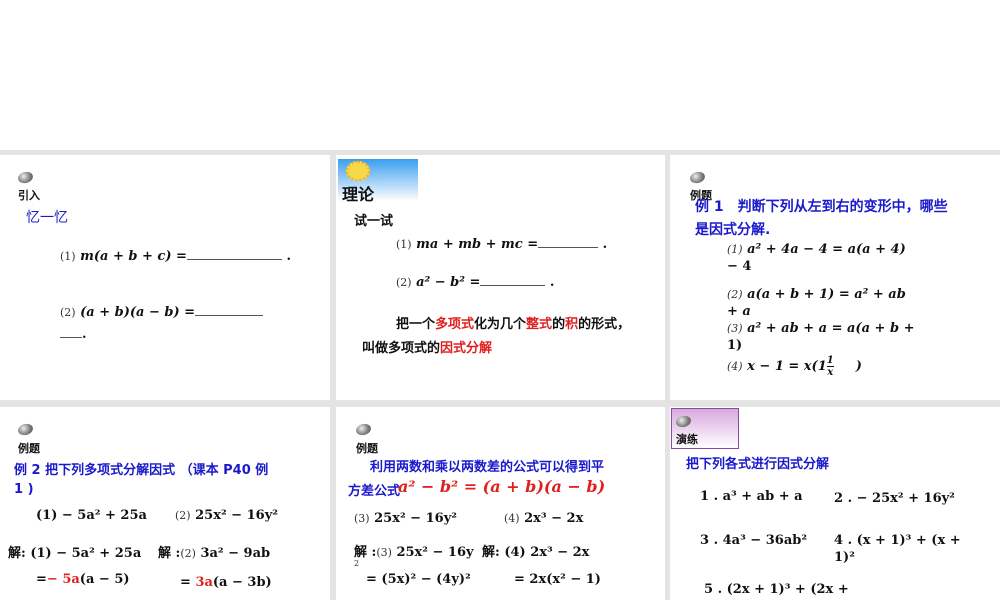 The image size is (1000, 600). What do you see at coordinates (735, 249) in the screenshot?
I see `item-num: (1)` at bounding box center [735, 249].